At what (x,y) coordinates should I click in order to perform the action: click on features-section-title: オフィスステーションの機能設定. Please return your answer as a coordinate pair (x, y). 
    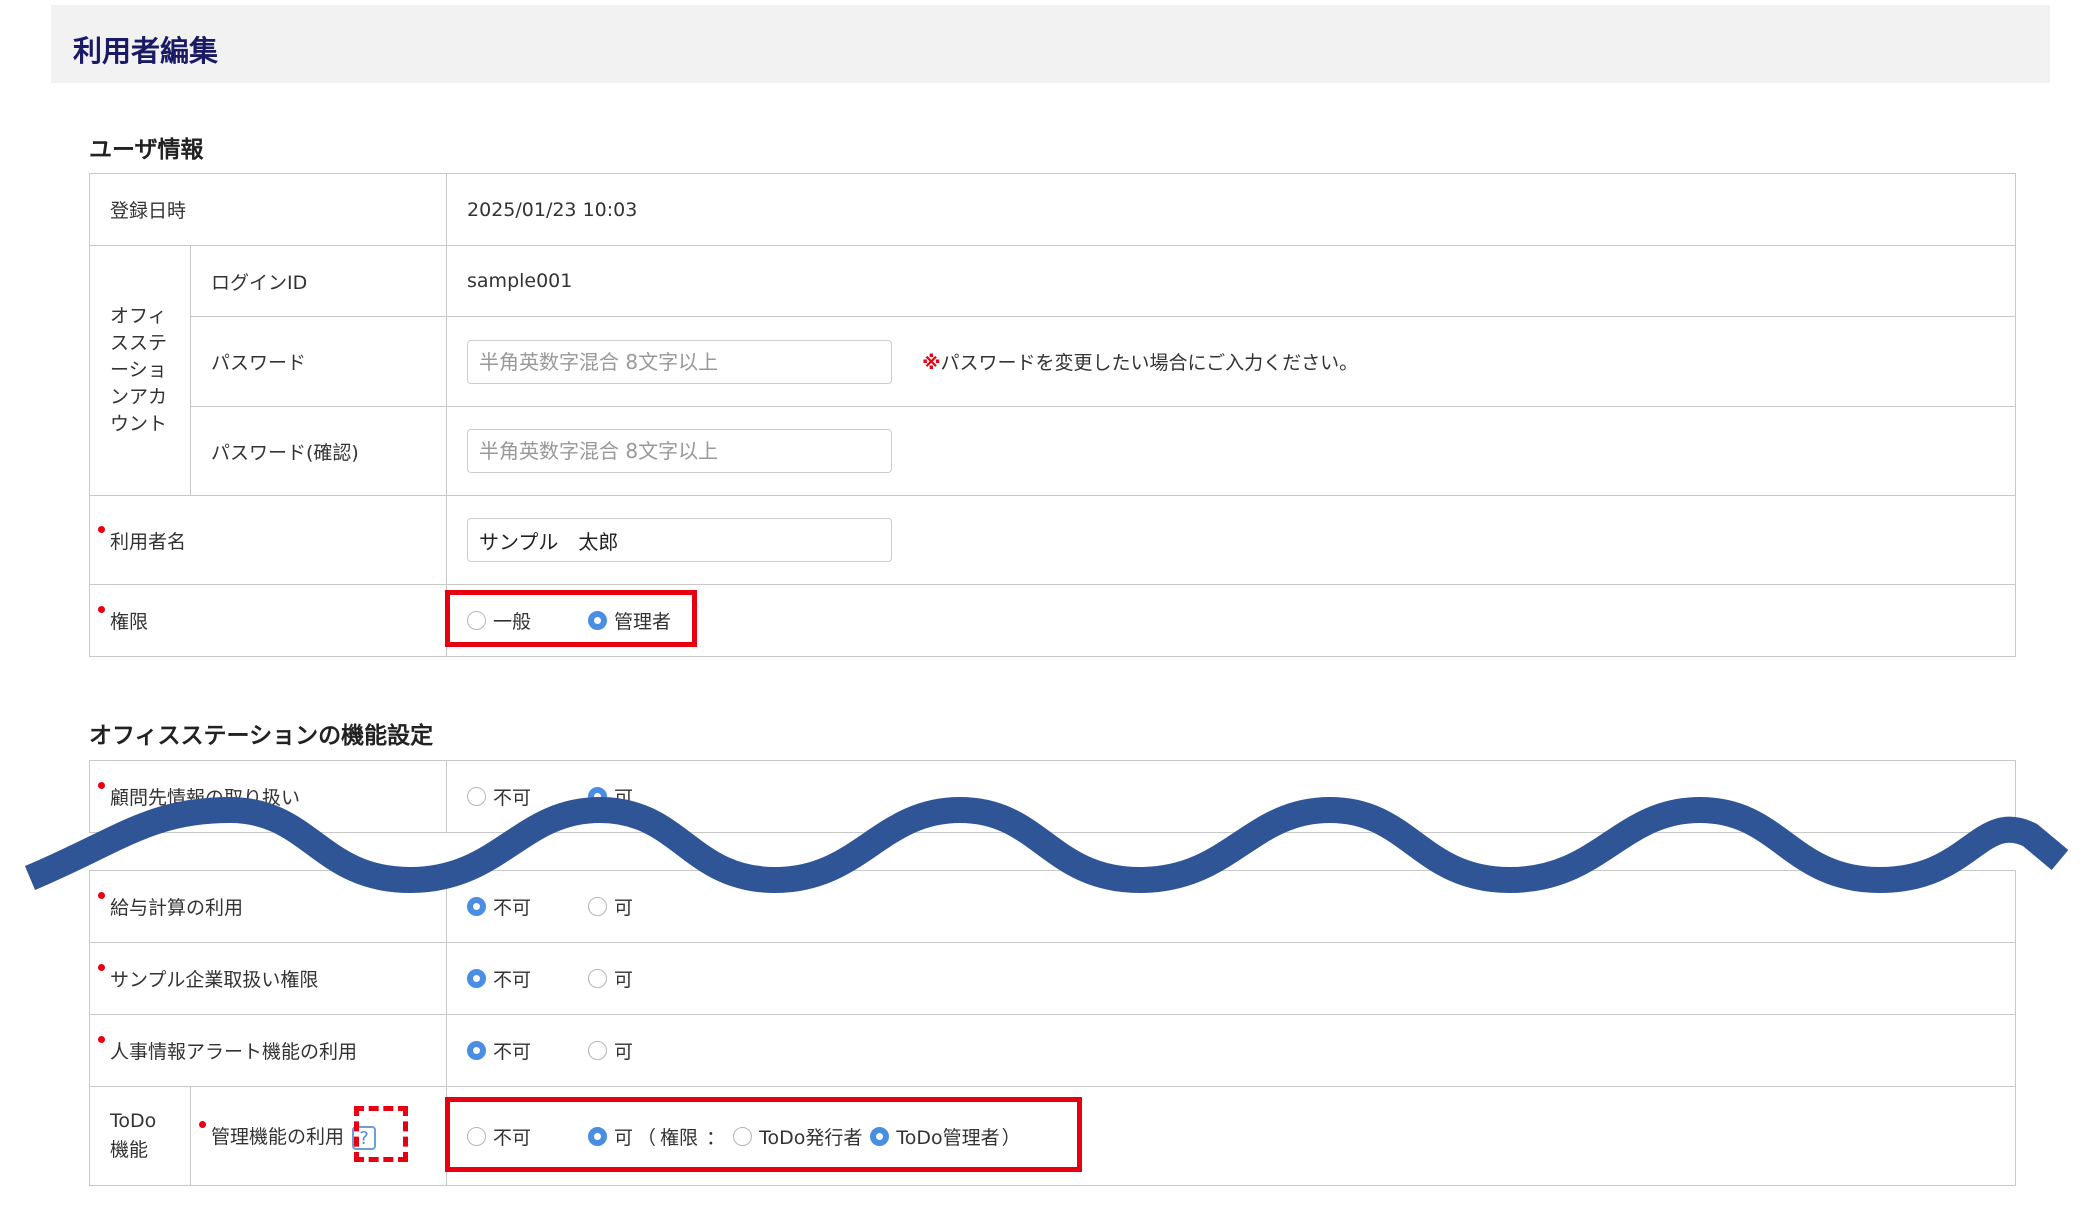
    Looking at the image, I should click on (261, 736).